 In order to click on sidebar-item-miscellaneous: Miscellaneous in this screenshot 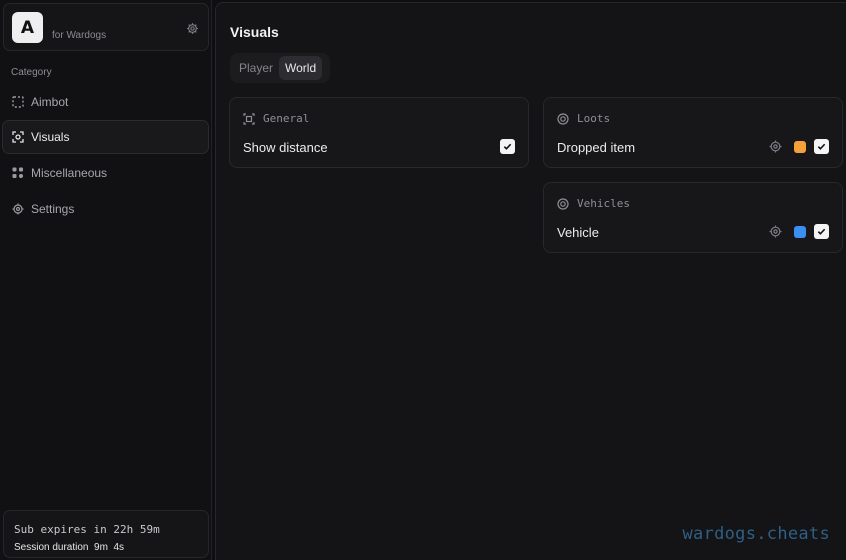, I will do `click(105, 173)`.